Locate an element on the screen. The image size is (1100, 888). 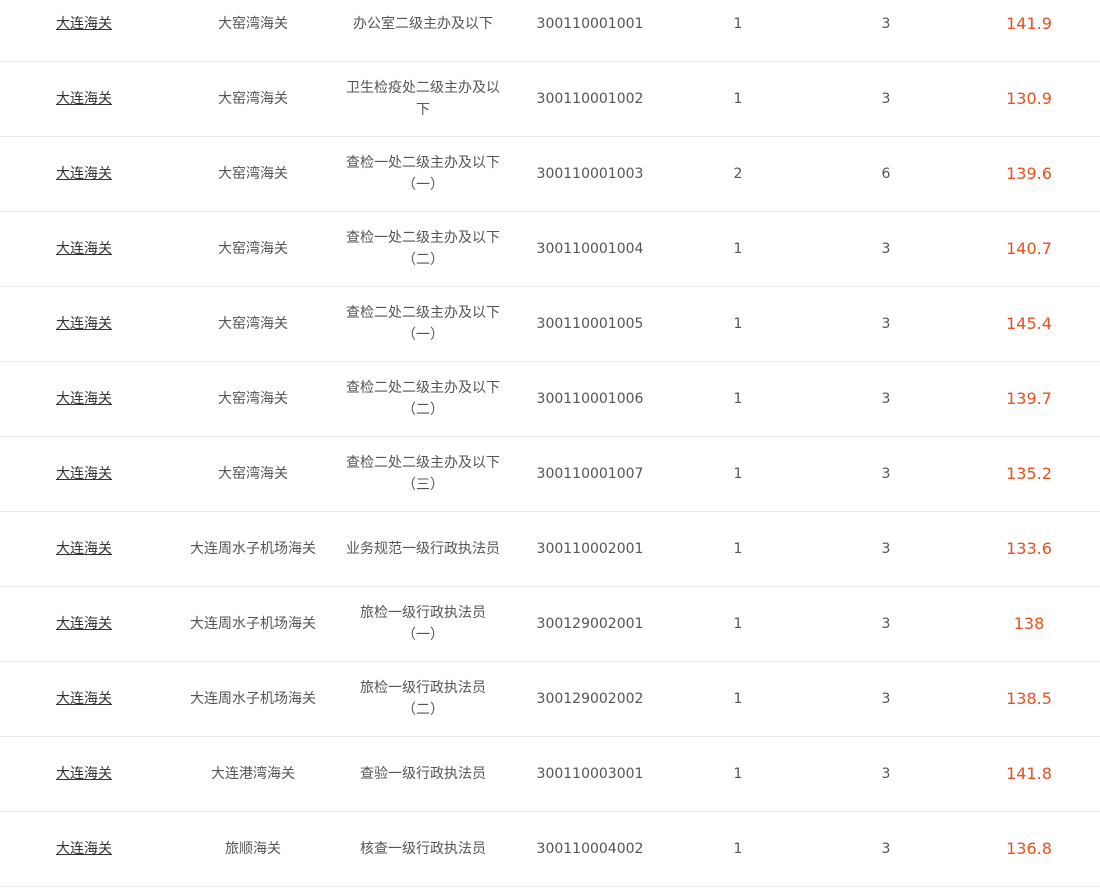
position-cell: 旅检一级行政执法员 （二） is located at coordinates (423, 699).